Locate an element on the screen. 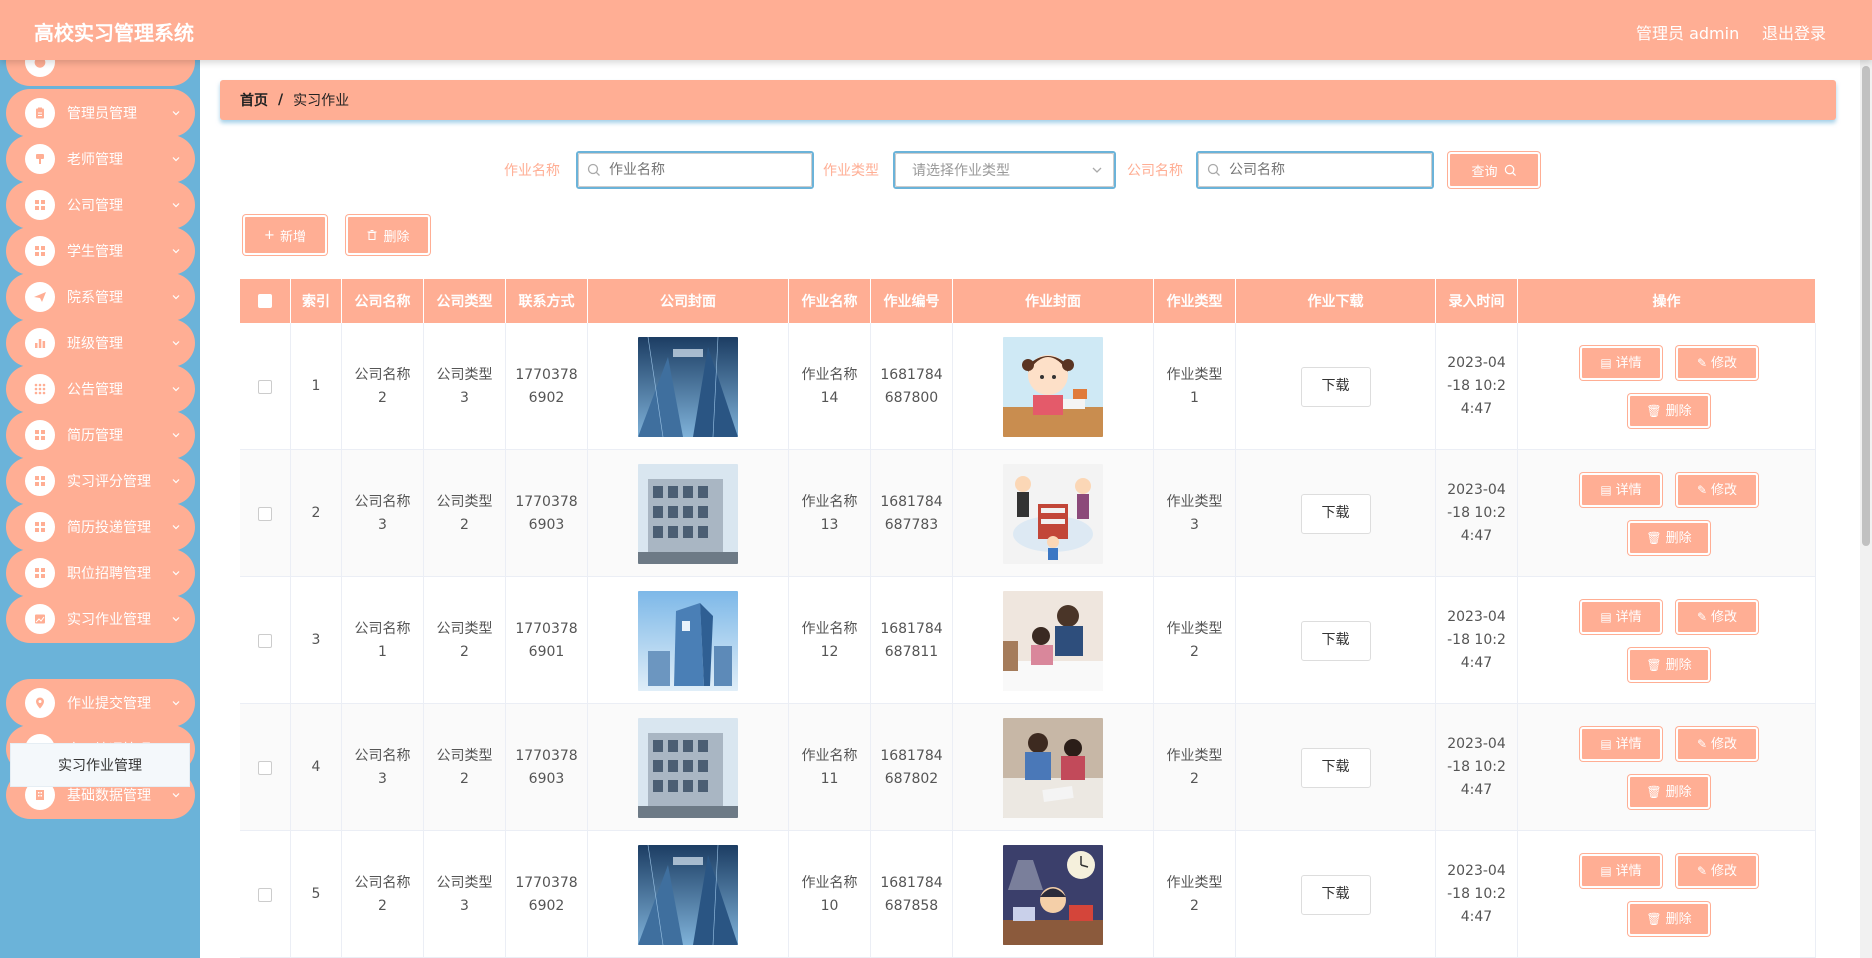  name-filter-input is located at coordinates (699, 170).